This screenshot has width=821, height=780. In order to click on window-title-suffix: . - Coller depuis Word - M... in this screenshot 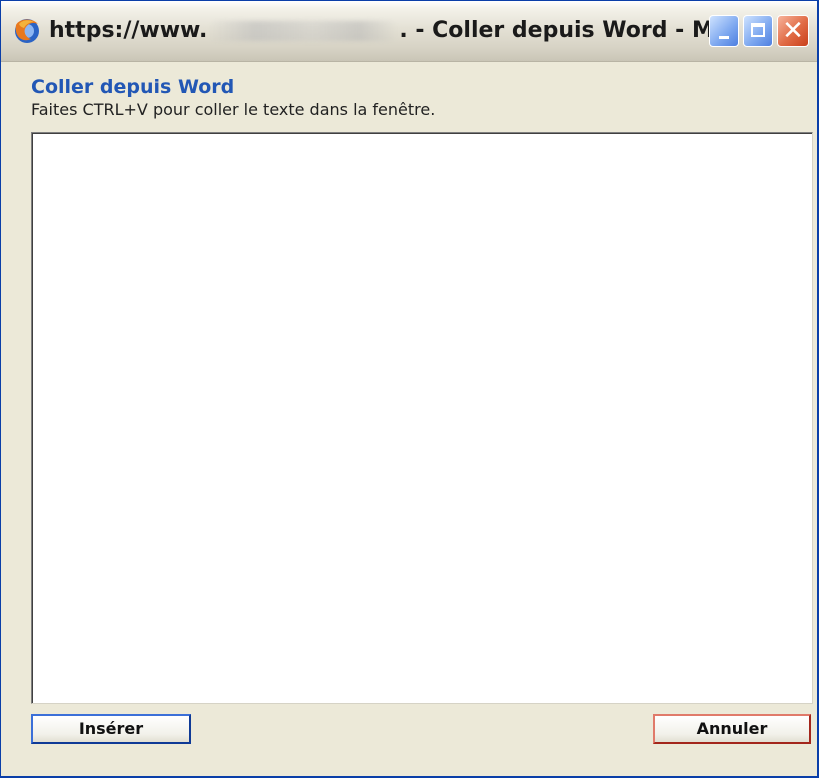, I will do `click(569, 30)`.